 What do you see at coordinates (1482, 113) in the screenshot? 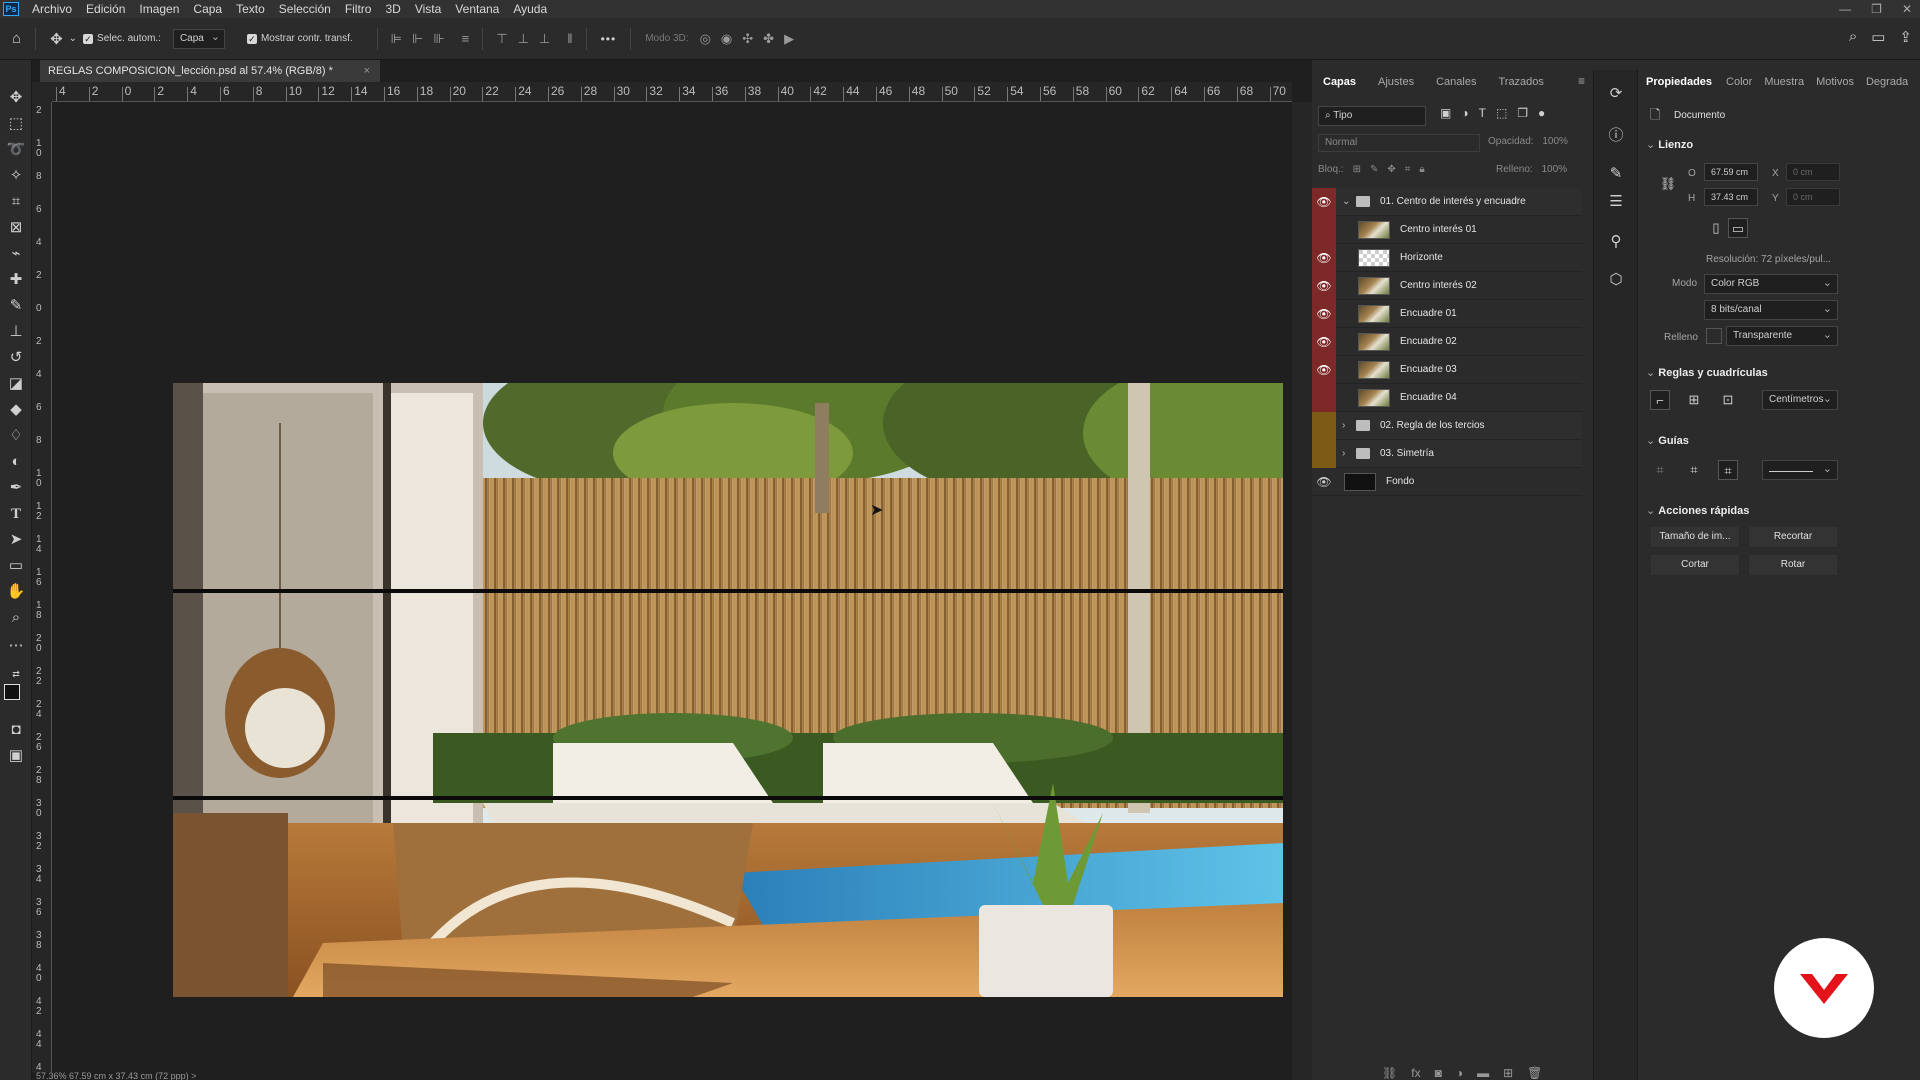
I see `filter-type-icon: T` at bounding box center [1482, 113].